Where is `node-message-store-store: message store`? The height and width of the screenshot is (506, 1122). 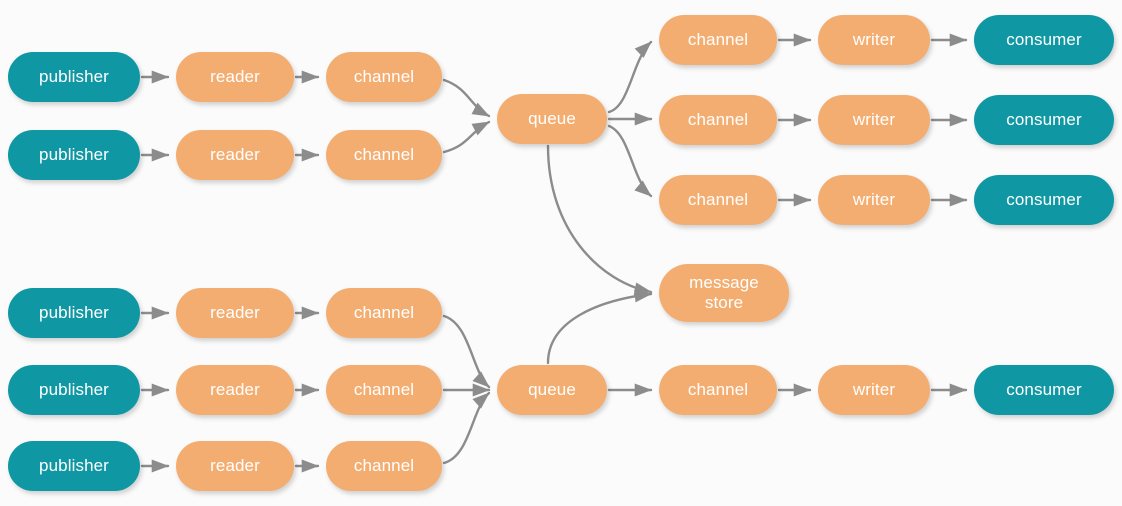
node-message-store-store: message store is located at coordinates (724, 293).